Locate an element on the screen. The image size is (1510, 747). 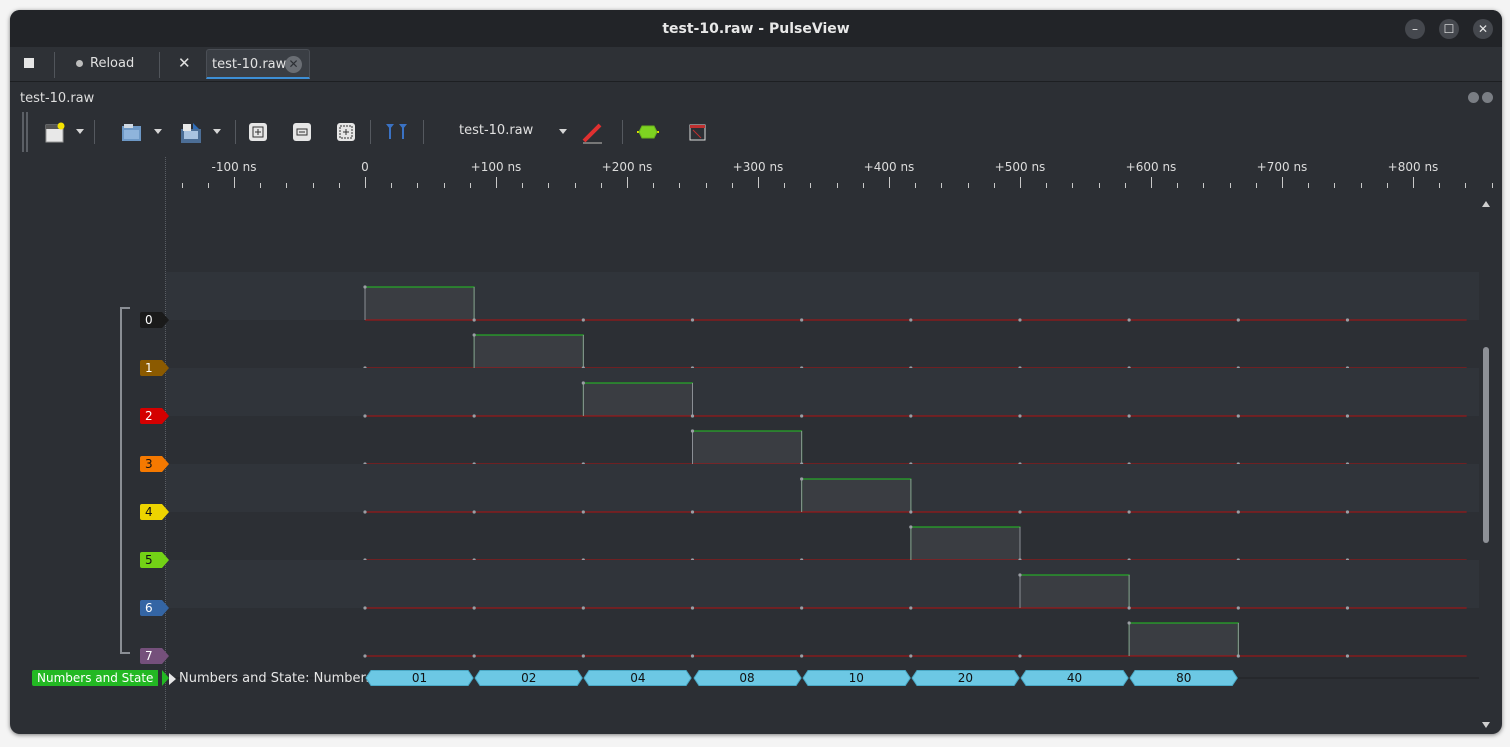
wrench-icon: ✕ is located at coordinates (184, 63).